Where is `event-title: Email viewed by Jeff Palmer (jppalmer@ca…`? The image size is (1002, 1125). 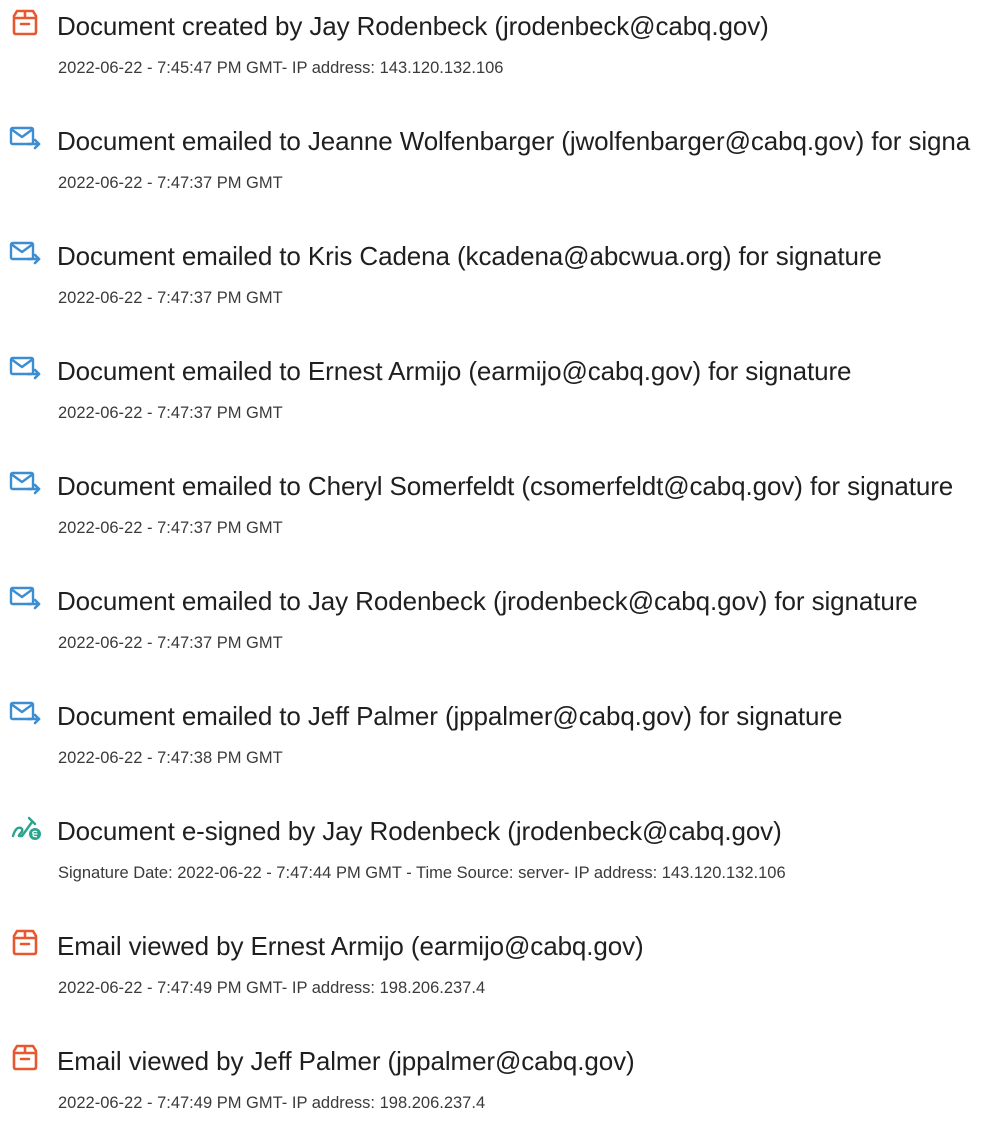
event-title: Email viewed by Jeff Palmer (jppalmer@ca… is located at coordinates (346, 1061).